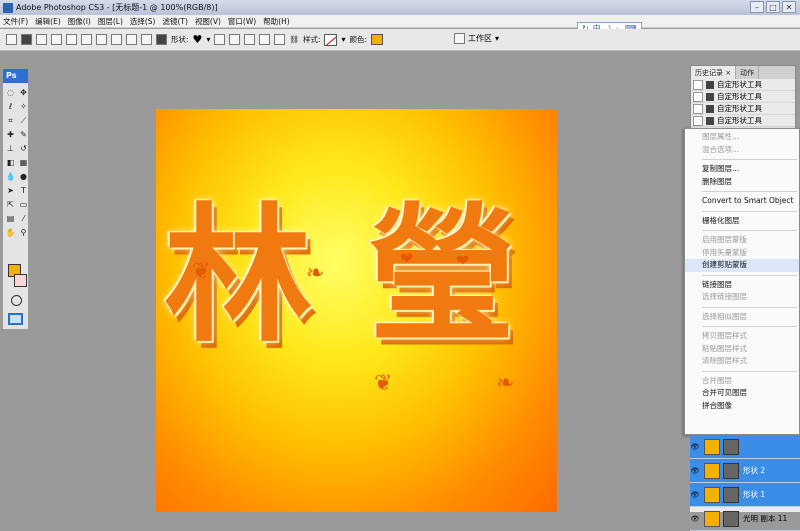 This screenshot has height=531, width=800. I want to click on paths-mode-button, so click(41, 39).